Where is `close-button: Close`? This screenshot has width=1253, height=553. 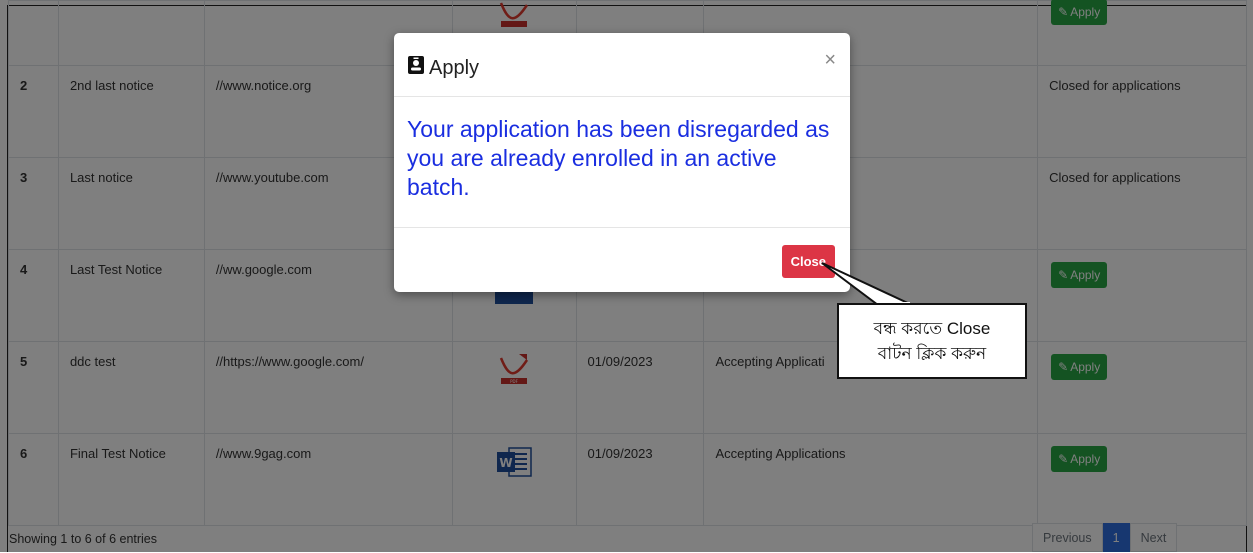 close-button: Close is located at coordinates (808, 261).